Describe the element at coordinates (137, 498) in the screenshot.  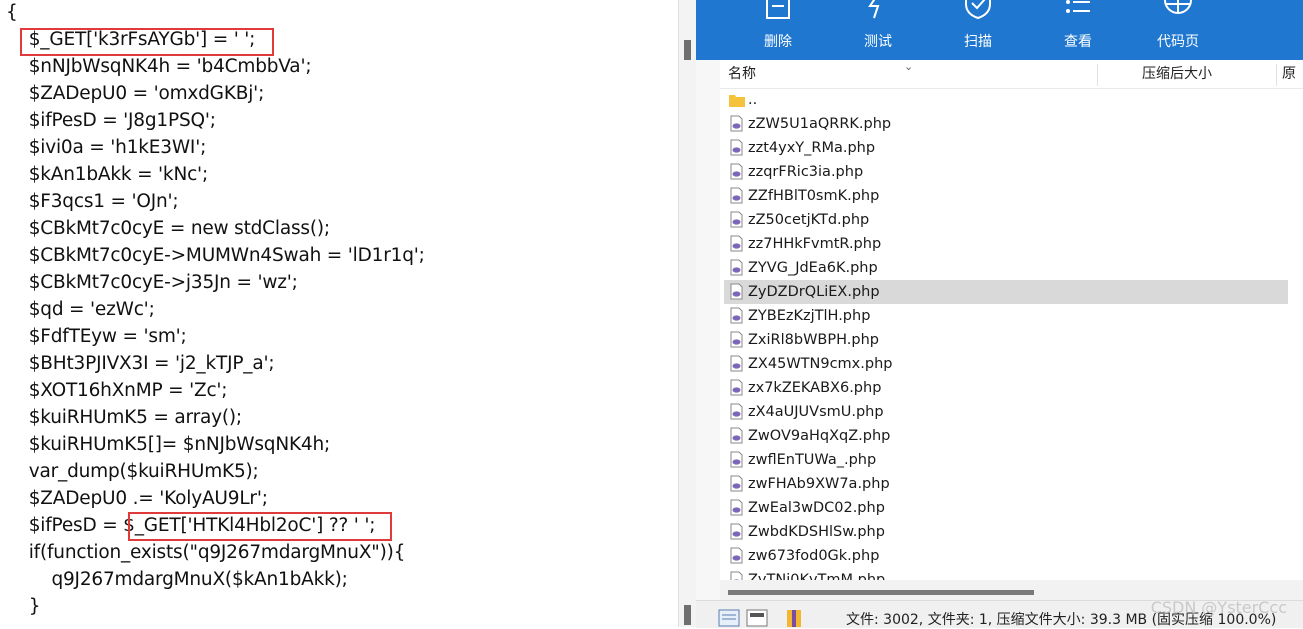
I see `code-line: $ZADepU0 .= 'KolyAU9Lr';` at that location.